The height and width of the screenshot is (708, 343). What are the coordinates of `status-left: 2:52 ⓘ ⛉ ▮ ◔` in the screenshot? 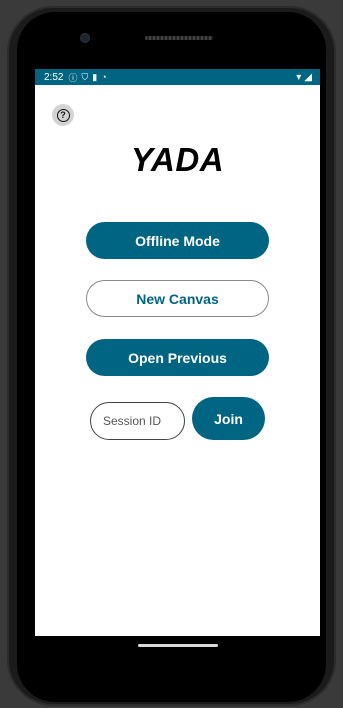 It's located at (75, 77).